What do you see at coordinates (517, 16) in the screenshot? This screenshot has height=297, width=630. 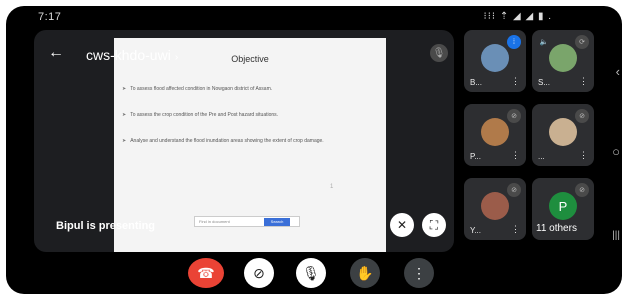 I see `status-icons: ⁝⁝⁝ ⇡ ◢ ◢ ▮ .` at bounding box center [517, 16].